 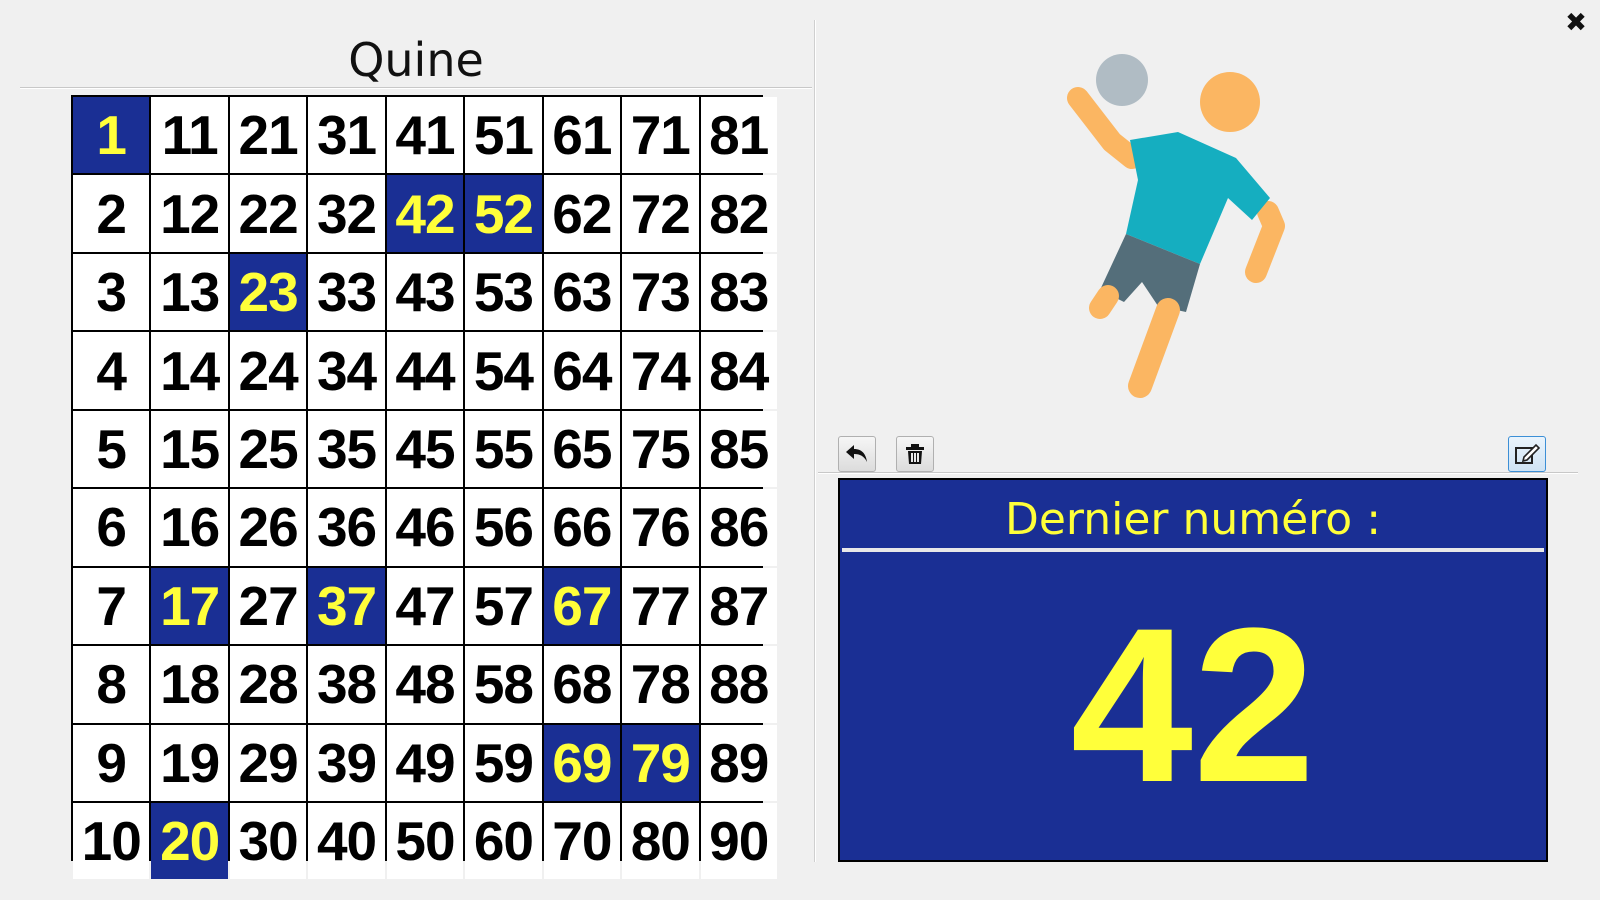 I want to click on number-cell: 30, so click(x=268, y=841).